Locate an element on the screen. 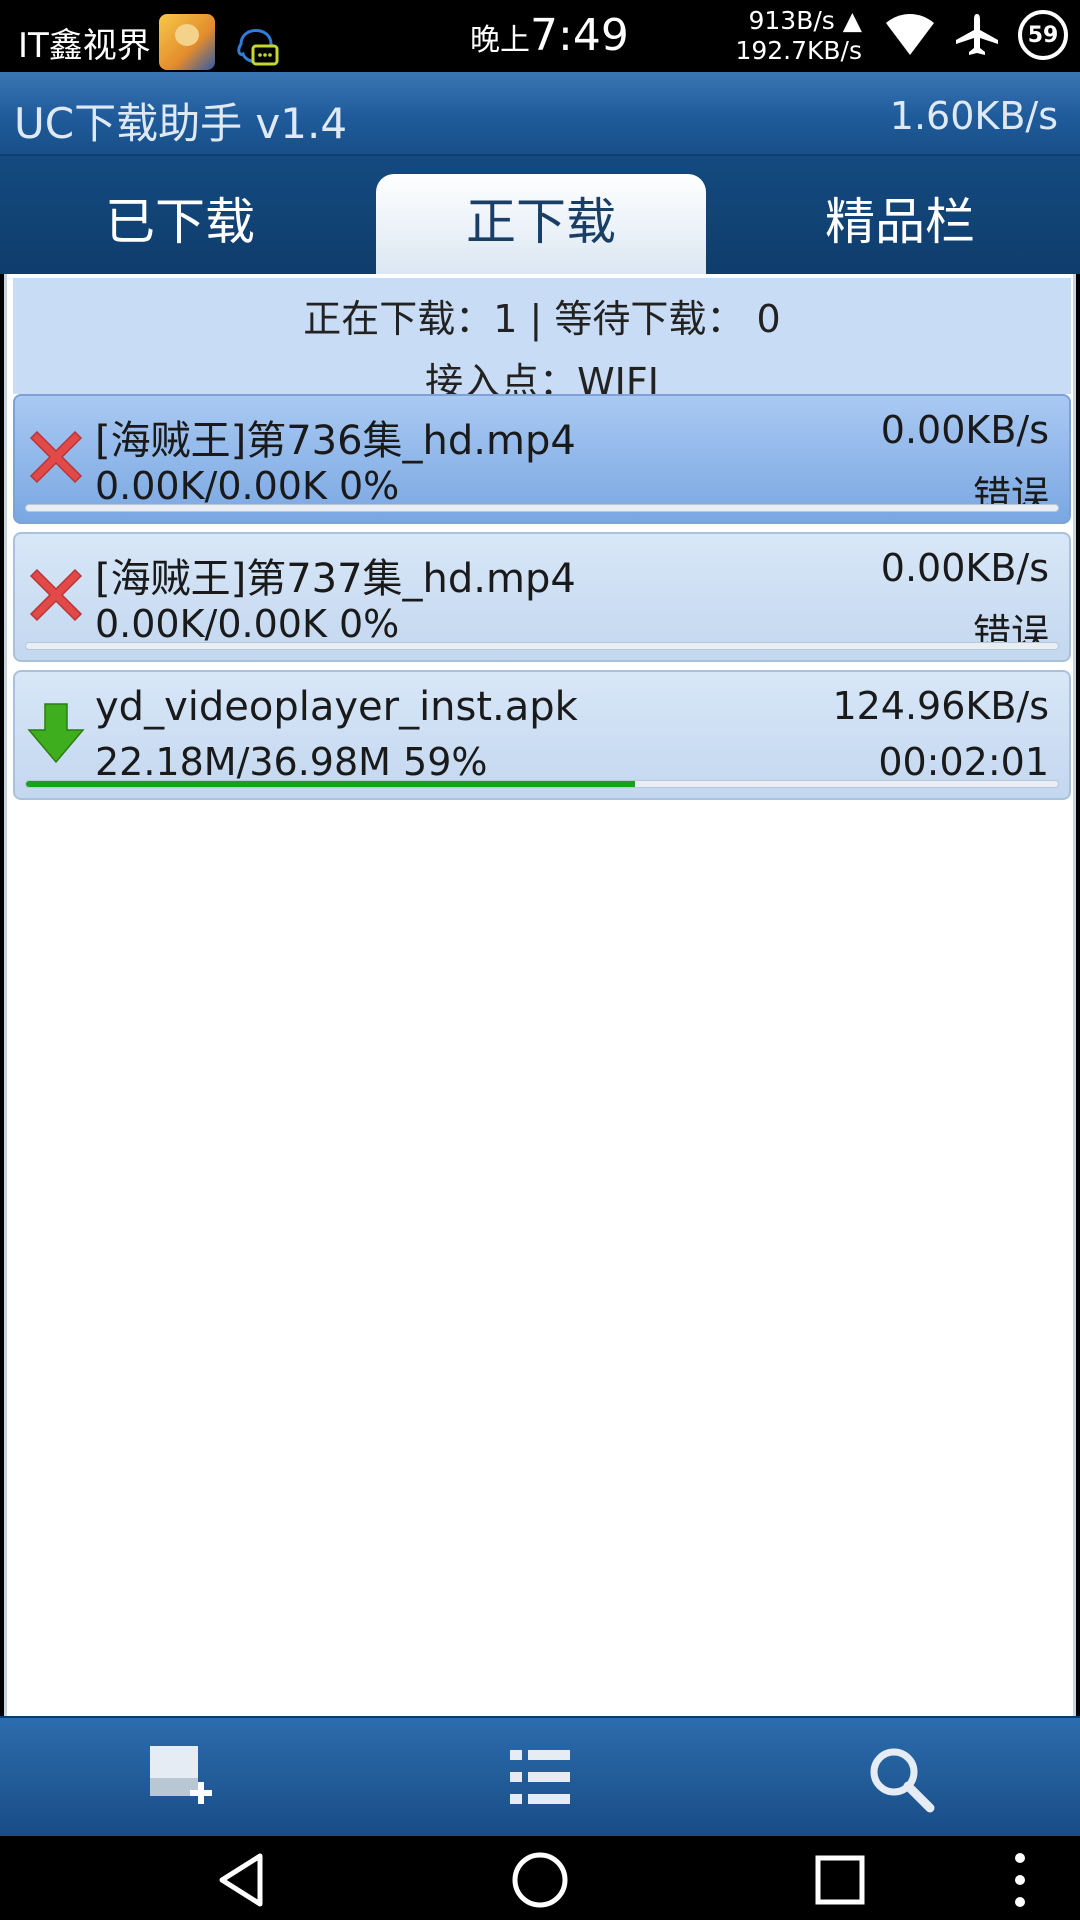  file-speed: 124.96KB/s is located at coordinates (940, 706).